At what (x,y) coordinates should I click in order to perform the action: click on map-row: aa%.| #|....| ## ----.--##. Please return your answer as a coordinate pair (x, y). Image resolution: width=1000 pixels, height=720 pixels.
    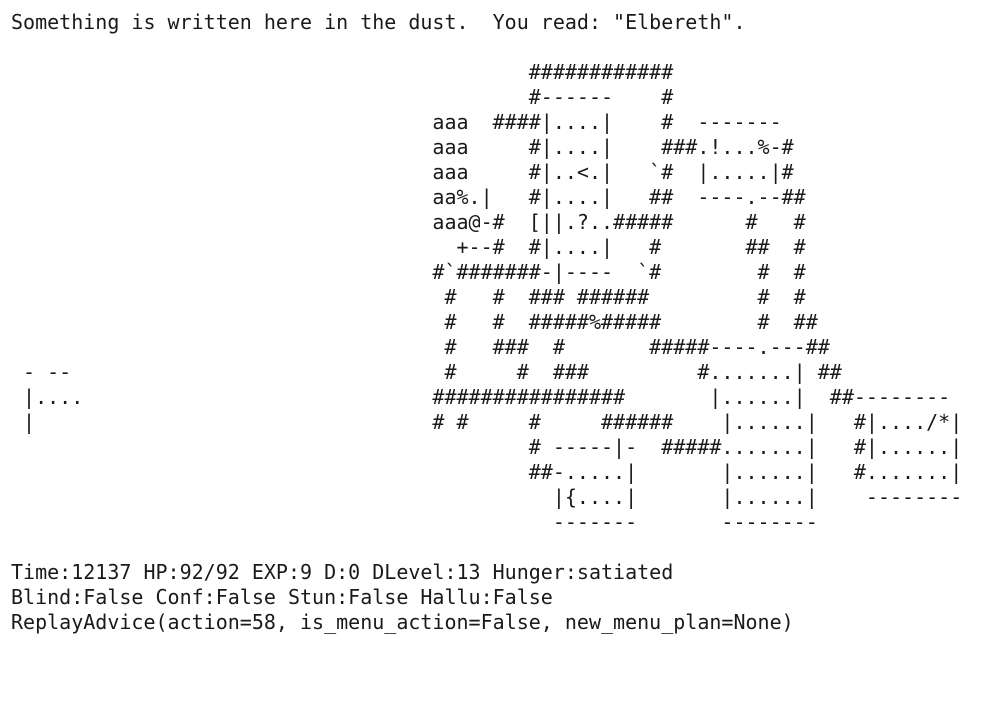
    Looking at the image, I should click on (408, 197).